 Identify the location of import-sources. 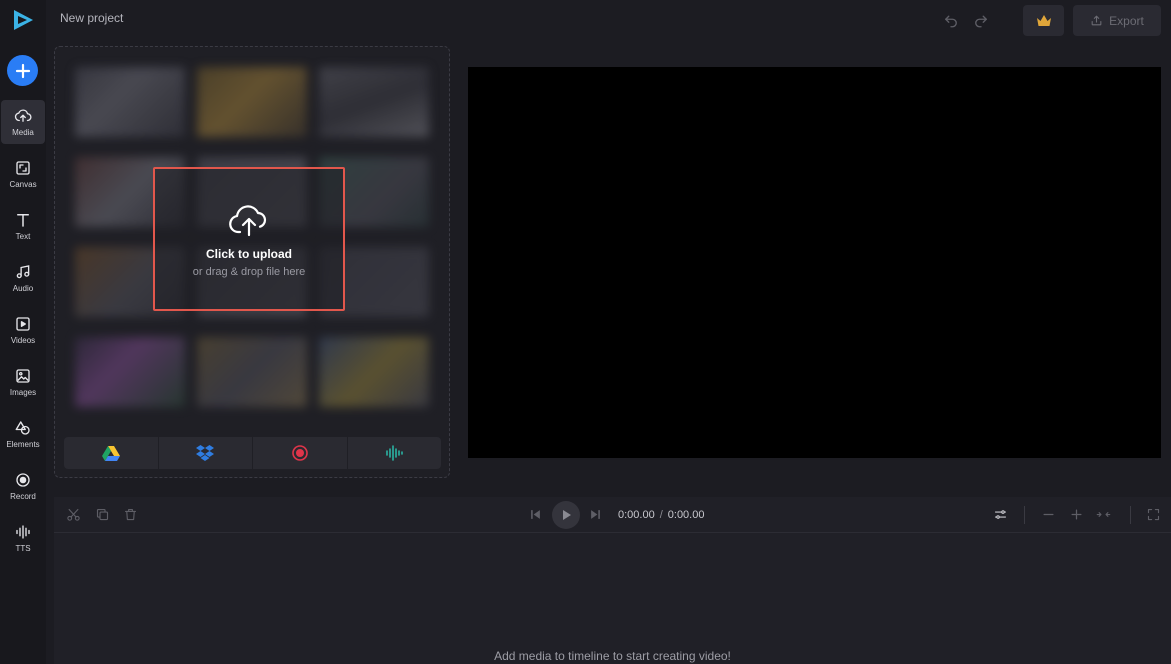
(252, 453).